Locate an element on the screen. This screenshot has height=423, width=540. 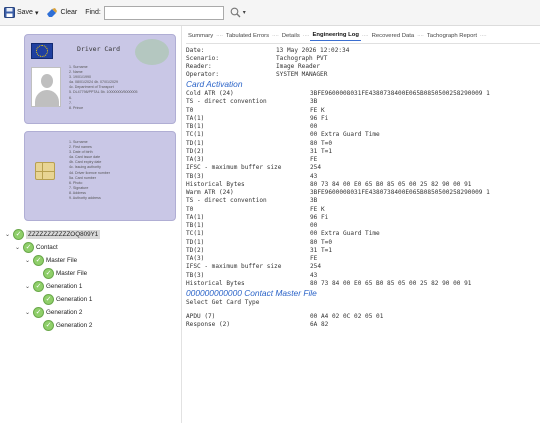
tree-item-contact: ⌄ ✓ Contact is located at coordinates (36, 247).